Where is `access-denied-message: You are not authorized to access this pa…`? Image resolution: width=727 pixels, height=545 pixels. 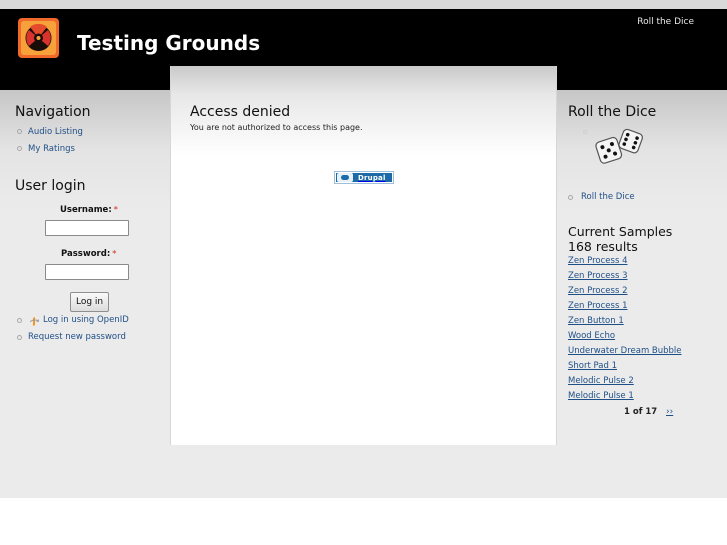
access-denied-message: You are not authorized to access this pa… is located at coordinates (276, 127).